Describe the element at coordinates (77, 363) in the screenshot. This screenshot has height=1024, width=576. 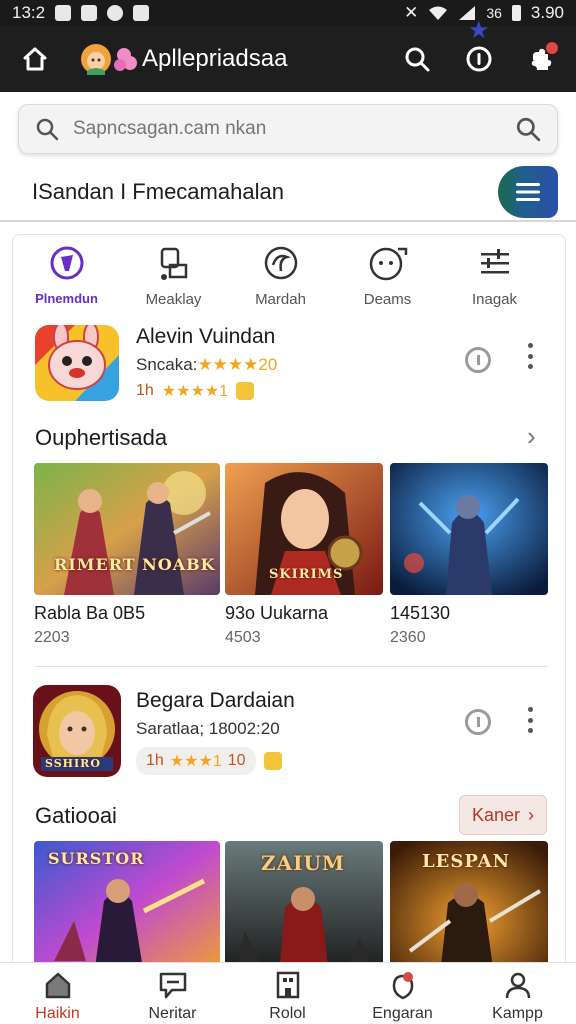
I see `app-icon-alevin` at that location.